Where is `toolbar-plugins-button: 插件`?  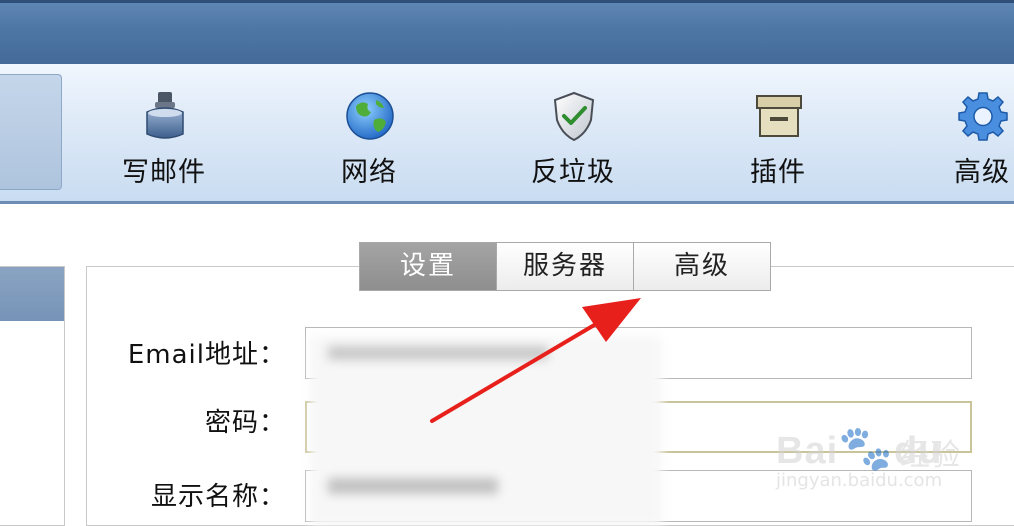 toolbar-plugins-button: 插件 is located at coordinates (778, 137).